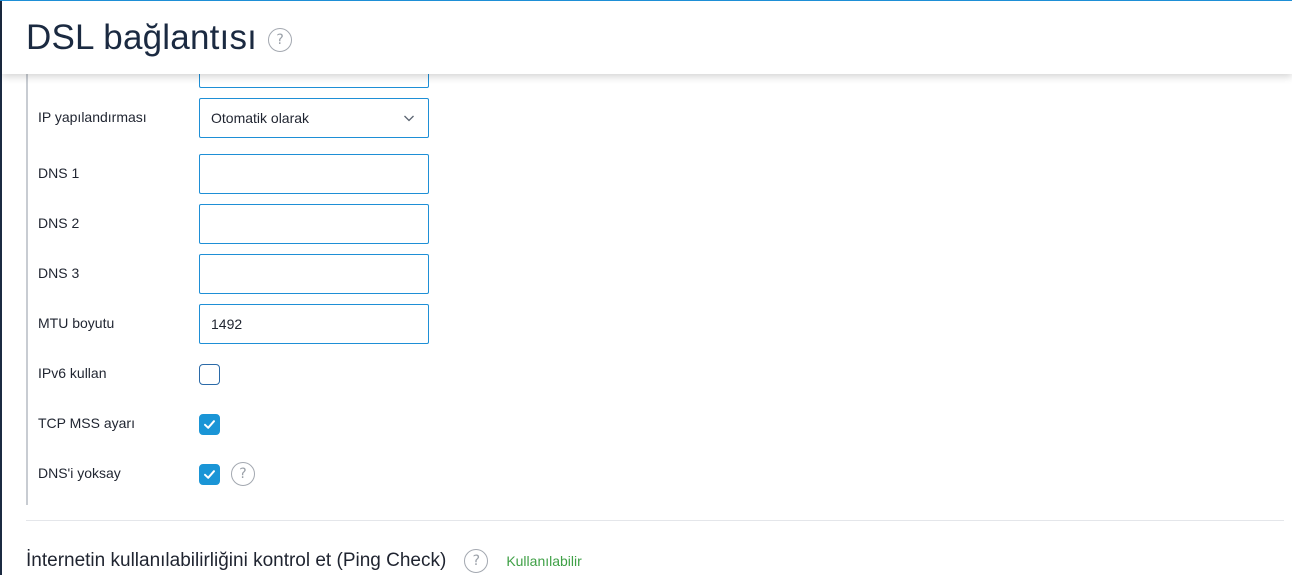  I want to click on ip-config-value: Otomatik olarak, so click(260, 118).